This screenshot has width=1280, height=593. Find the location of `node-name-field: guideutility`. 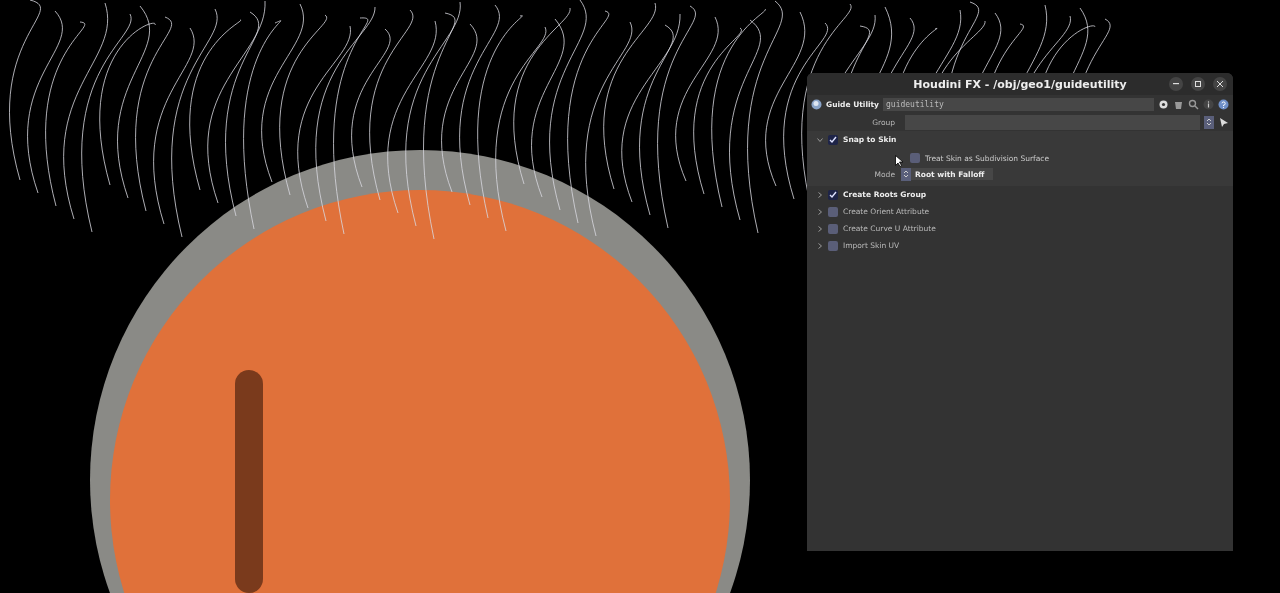

node-name-field: guideutility is located at coordinates (1018, 104).